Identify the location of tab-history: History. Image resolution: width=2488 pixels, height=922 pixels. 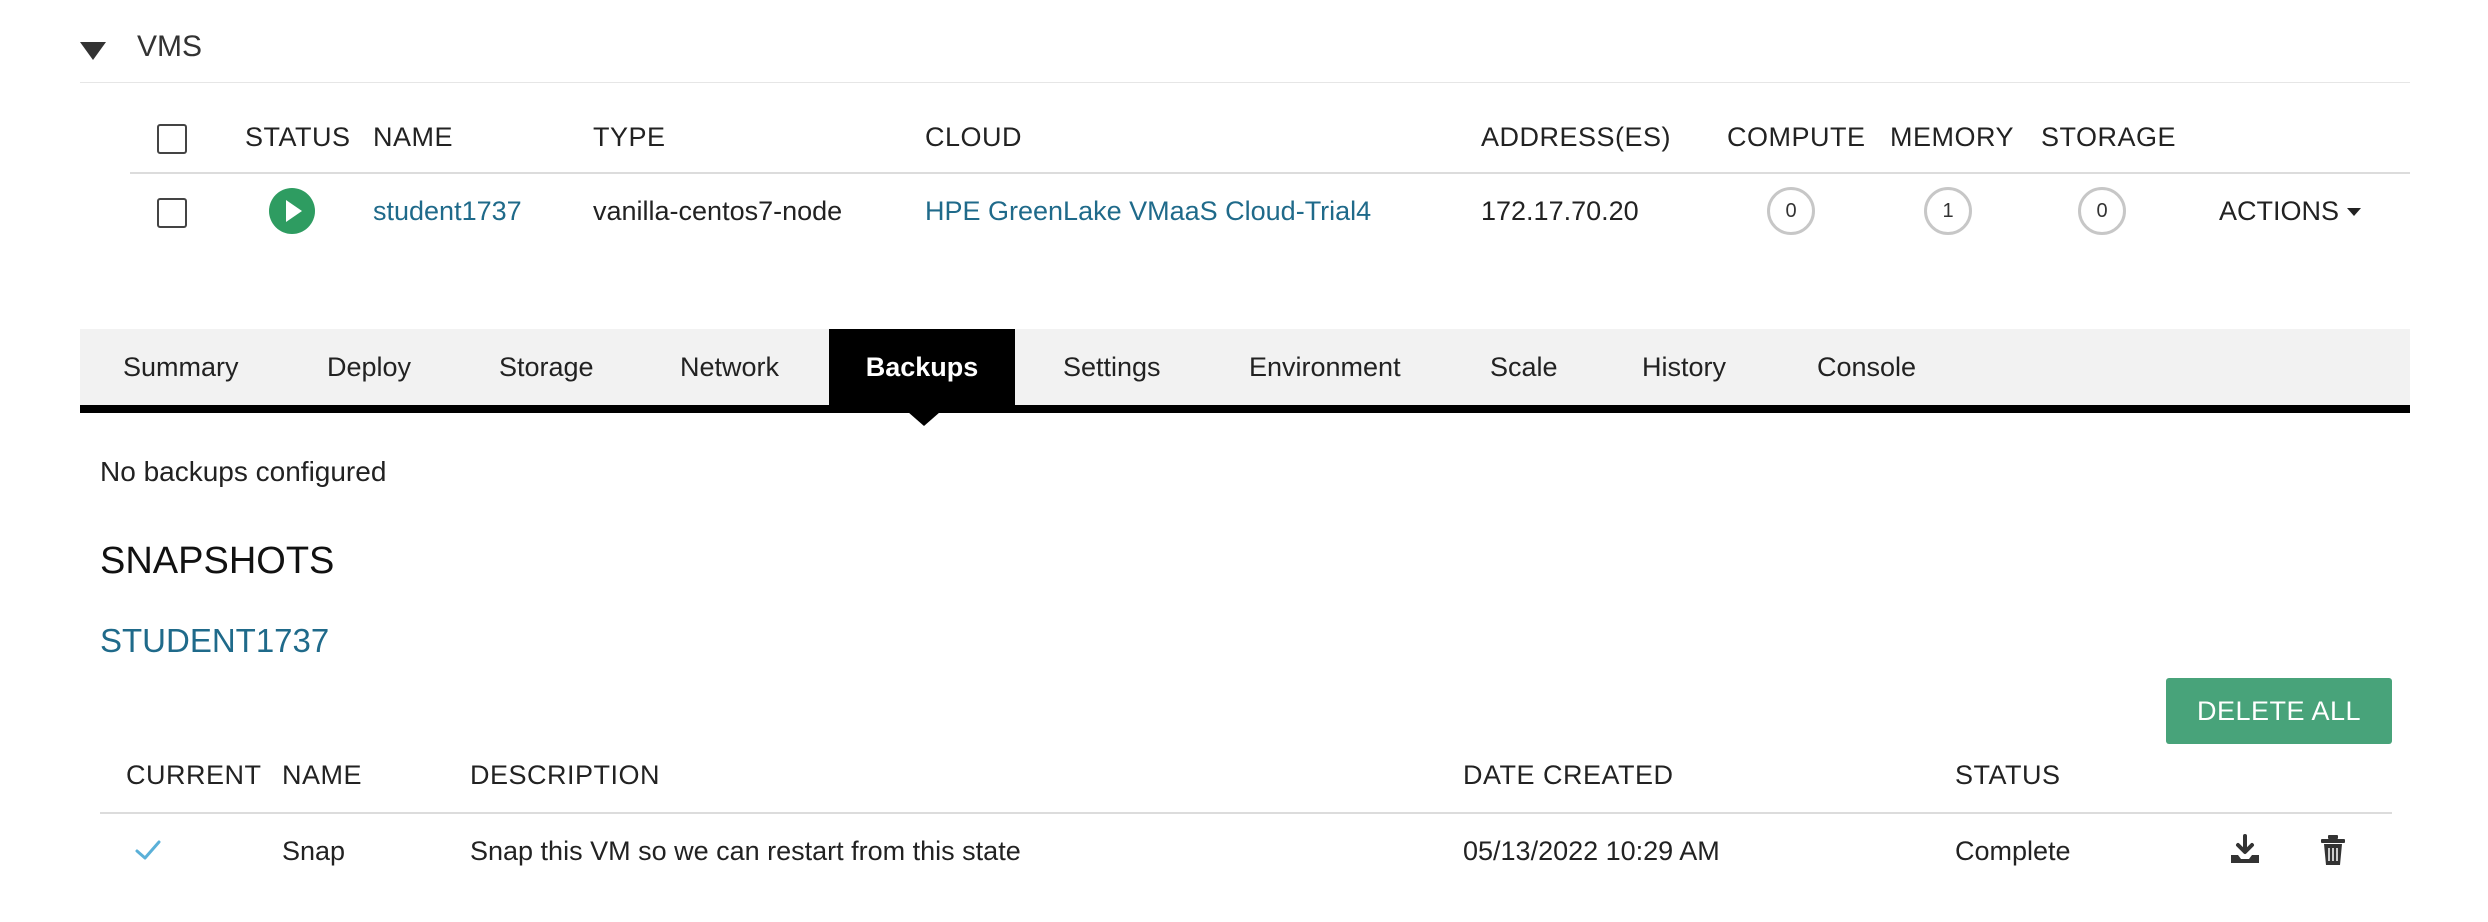
(1684, 367).